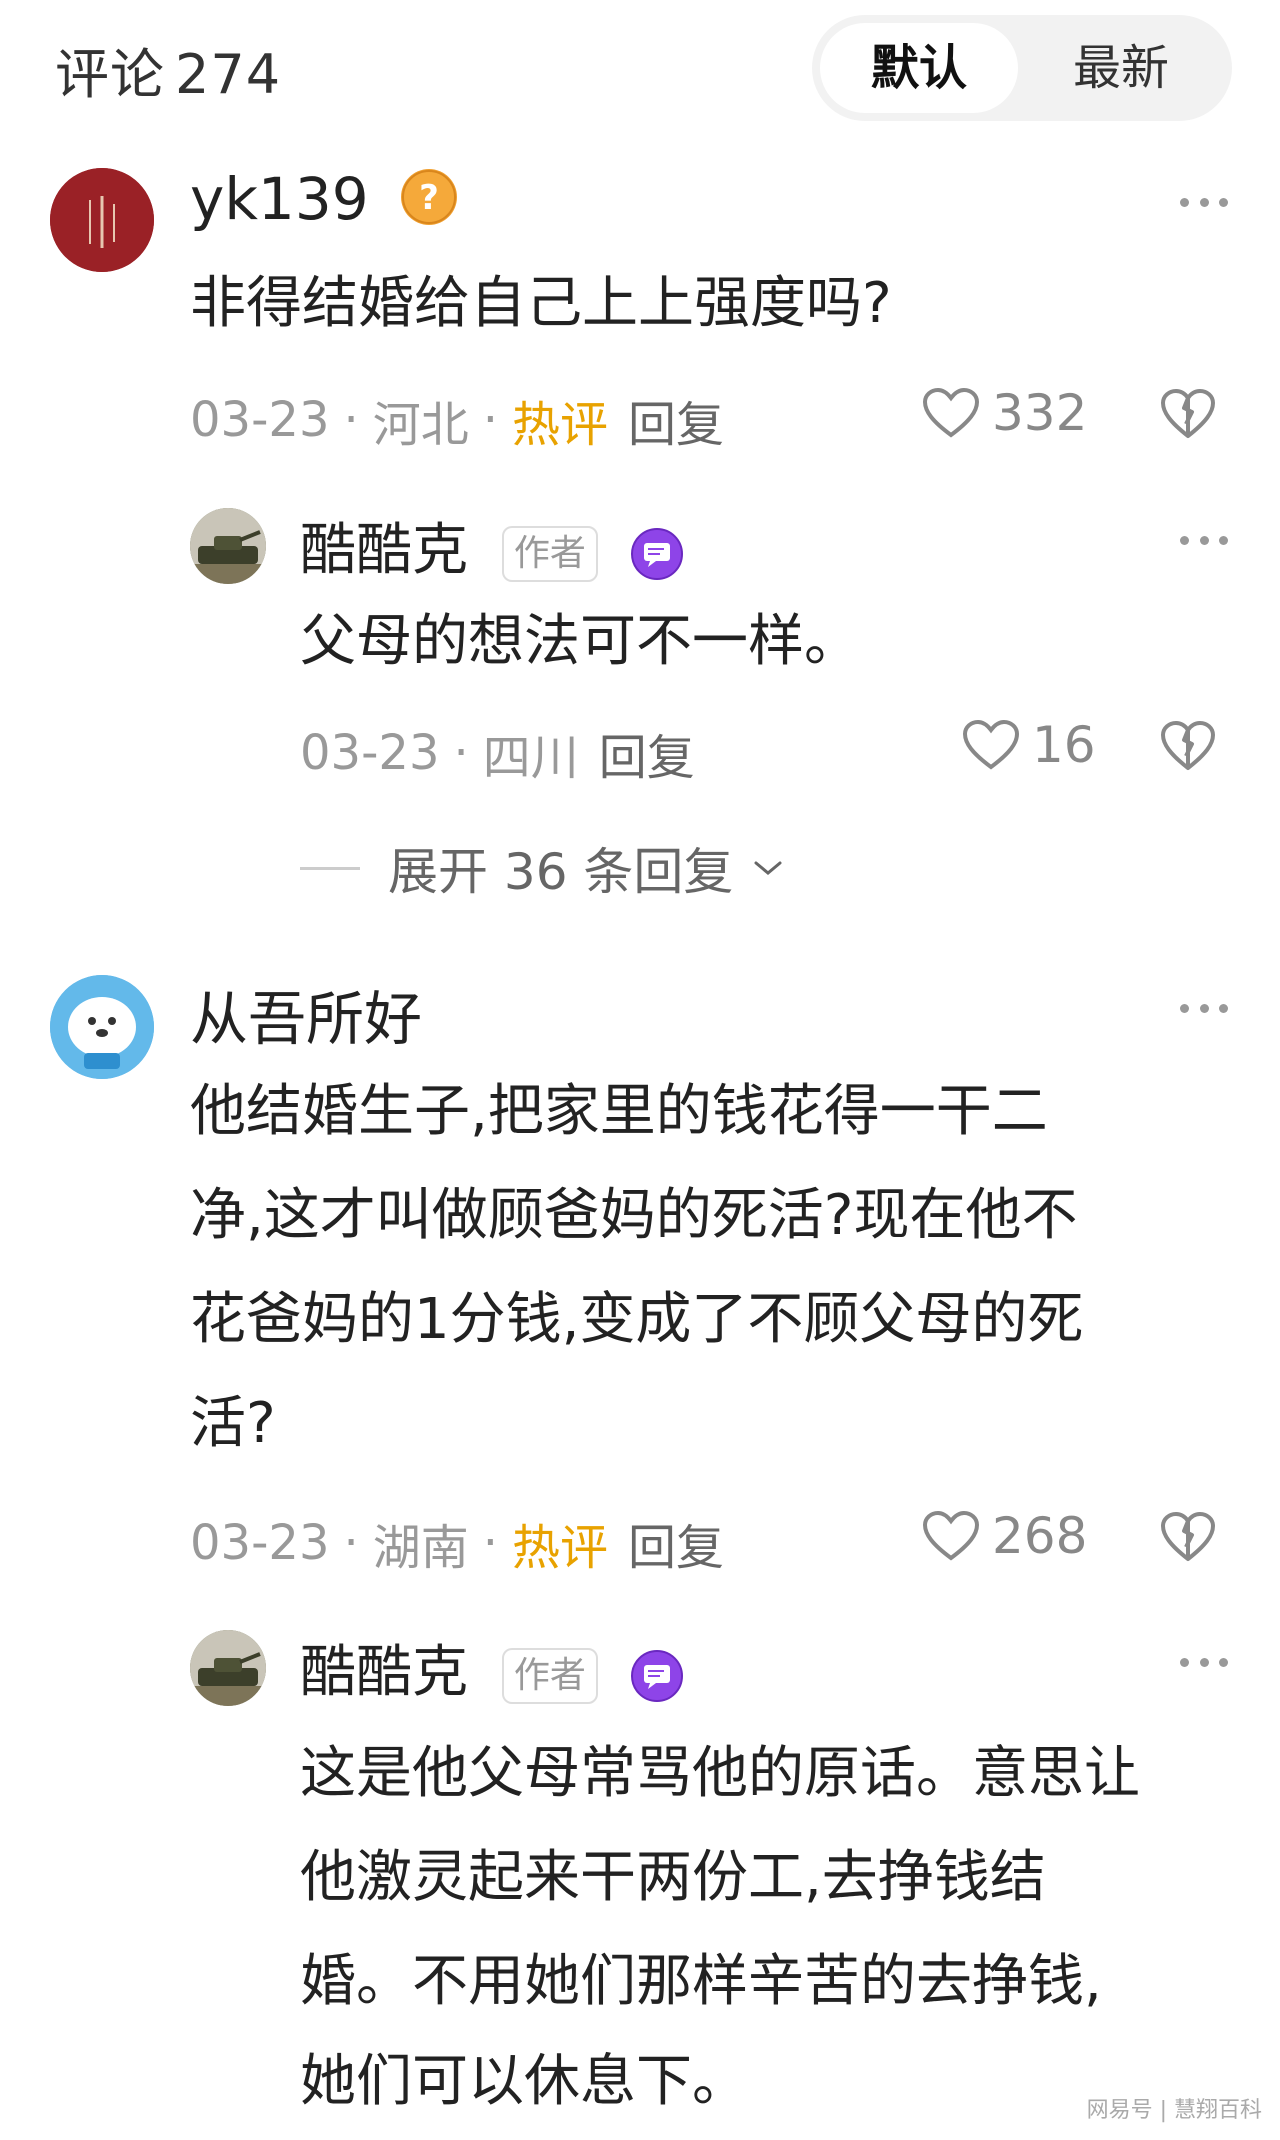 This screenshot has height=2140, width=1280. Describe the element at coordinates (640, 70) in the screenshot. I see `comments-header: 评论 274 默认 最新` at that location.